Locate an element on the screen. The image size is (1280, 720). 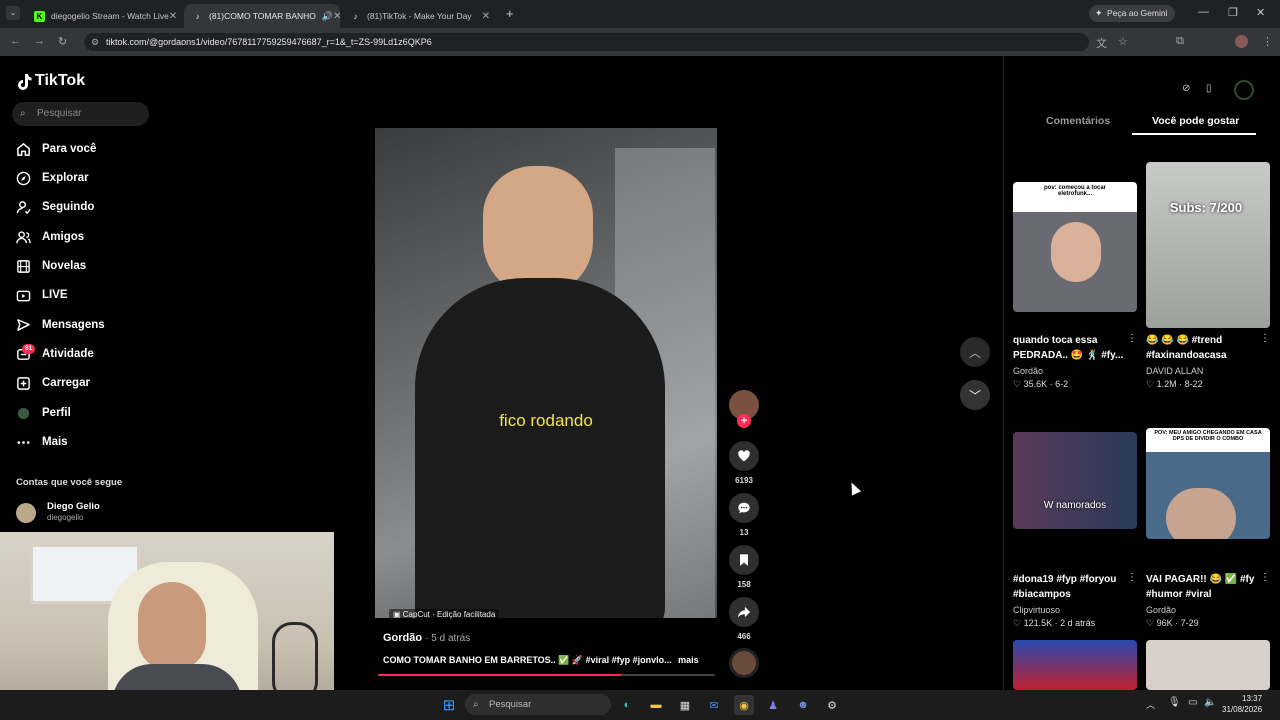
avatar is located at coordinates (26, 513).